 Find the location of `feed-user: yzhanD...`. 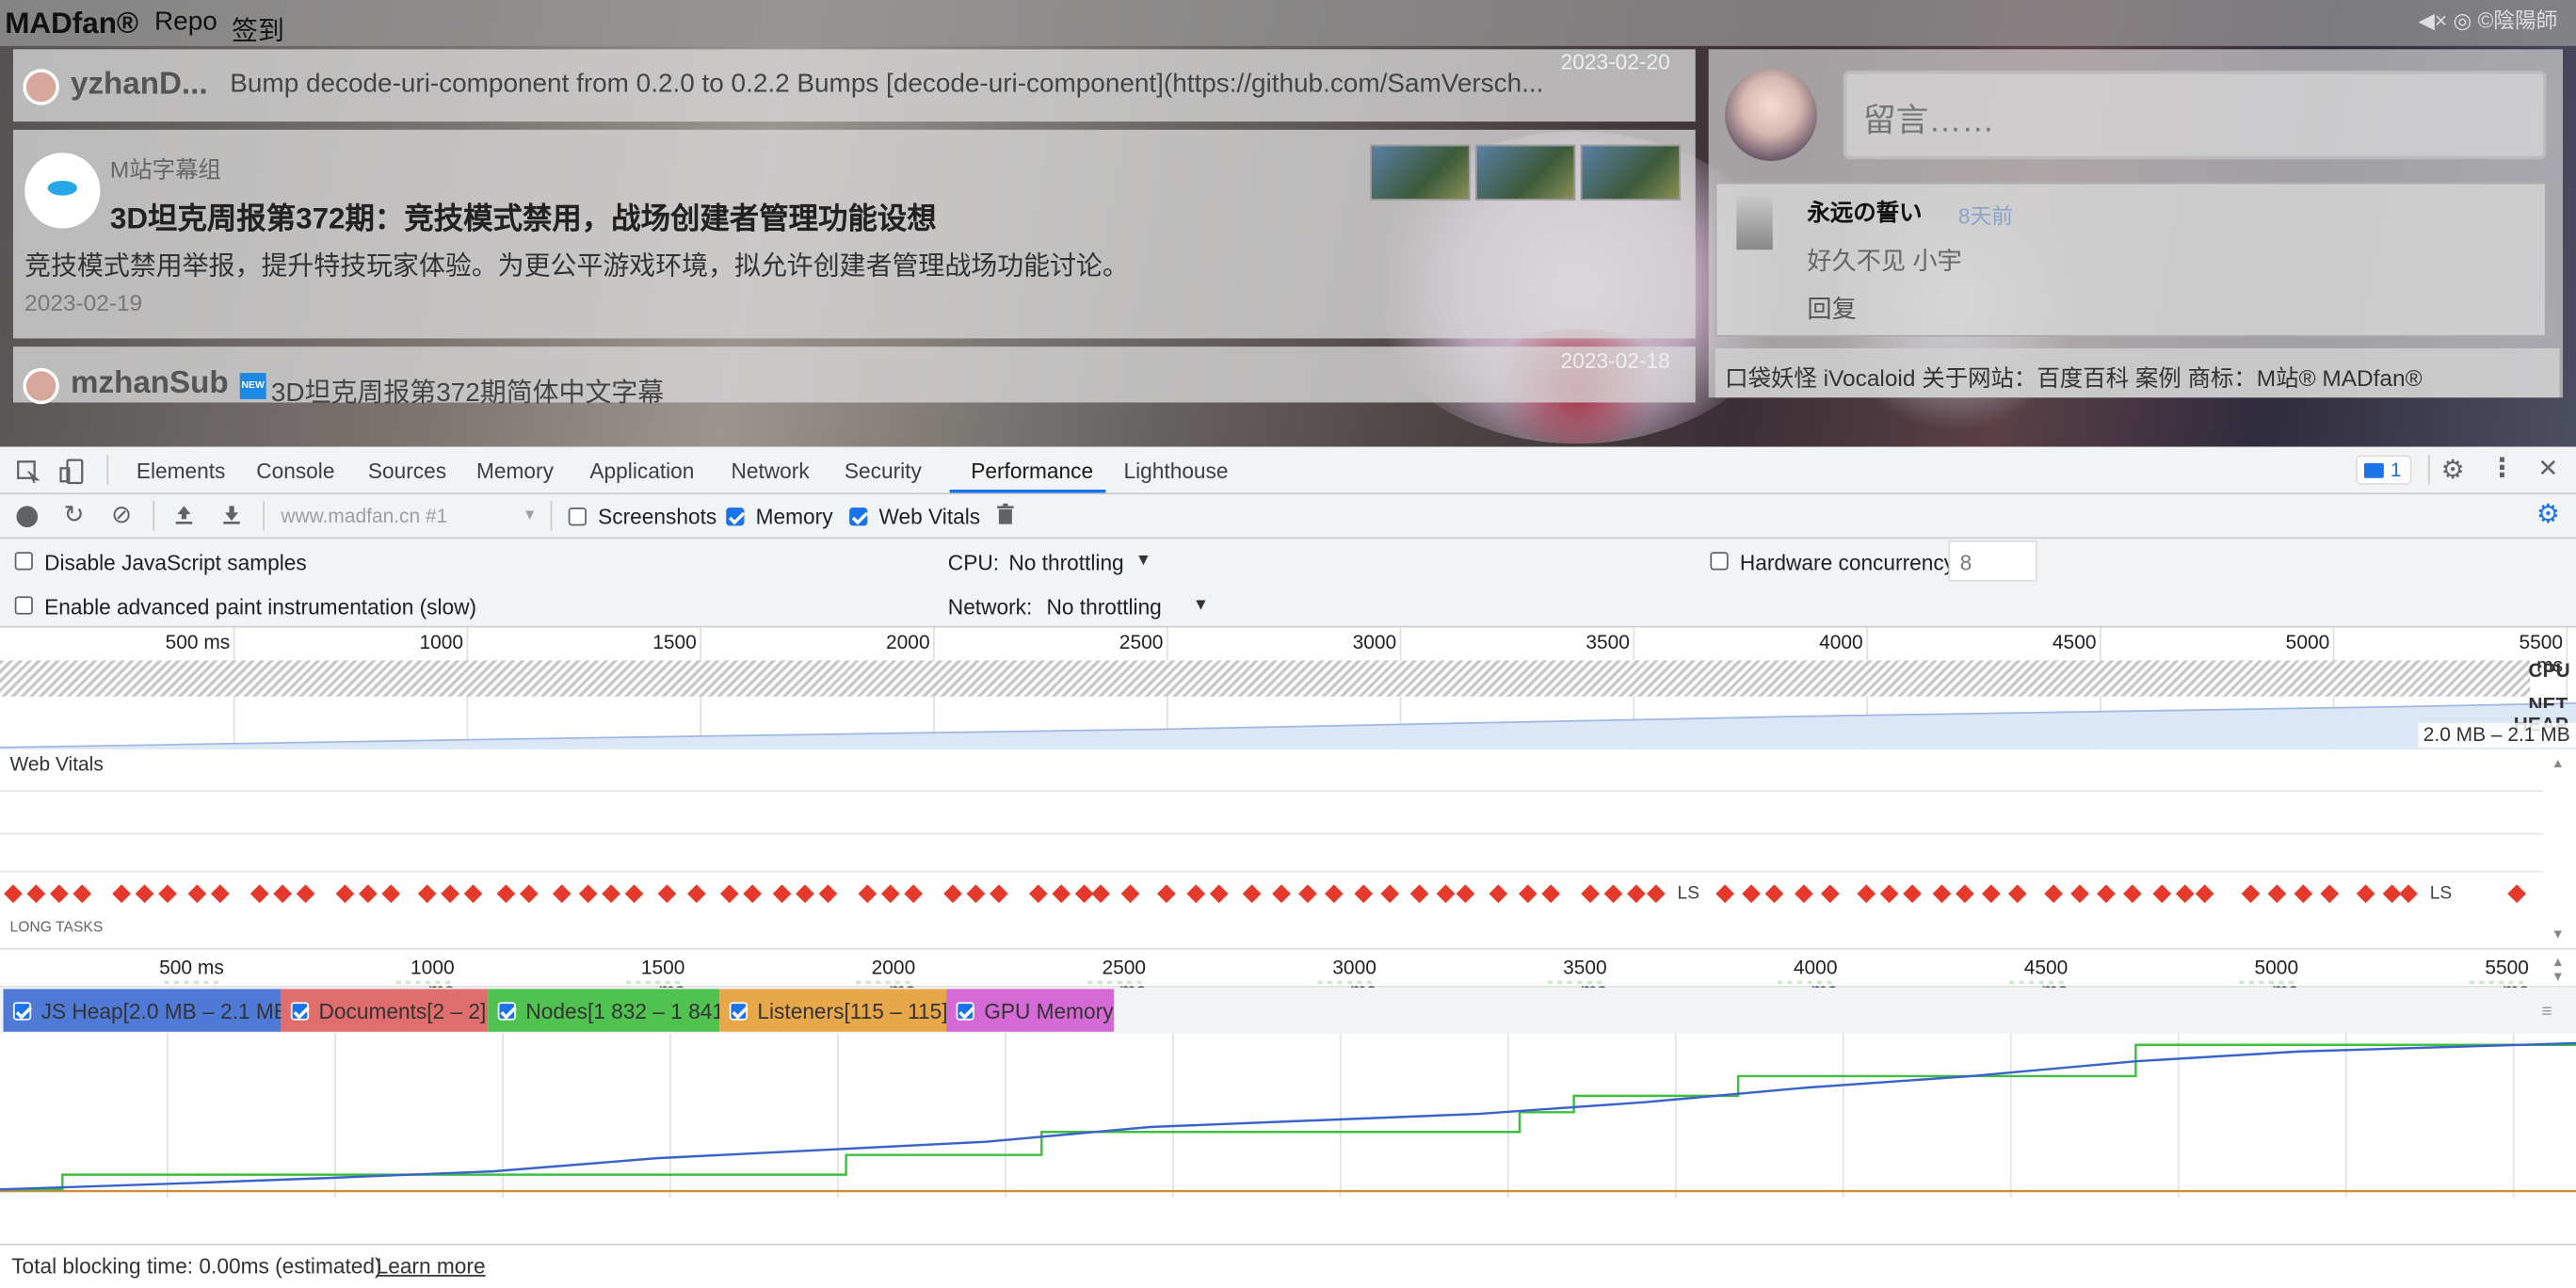

feed-user: yzhanD... is located at coordinates (139, 86).